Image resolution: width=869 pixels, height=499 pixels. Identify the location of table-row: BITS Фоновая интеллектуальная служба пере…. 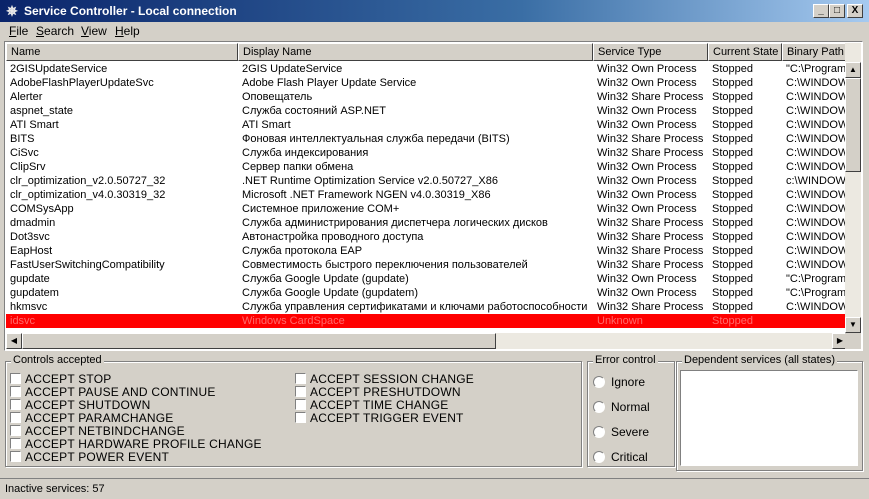
(427, 139).